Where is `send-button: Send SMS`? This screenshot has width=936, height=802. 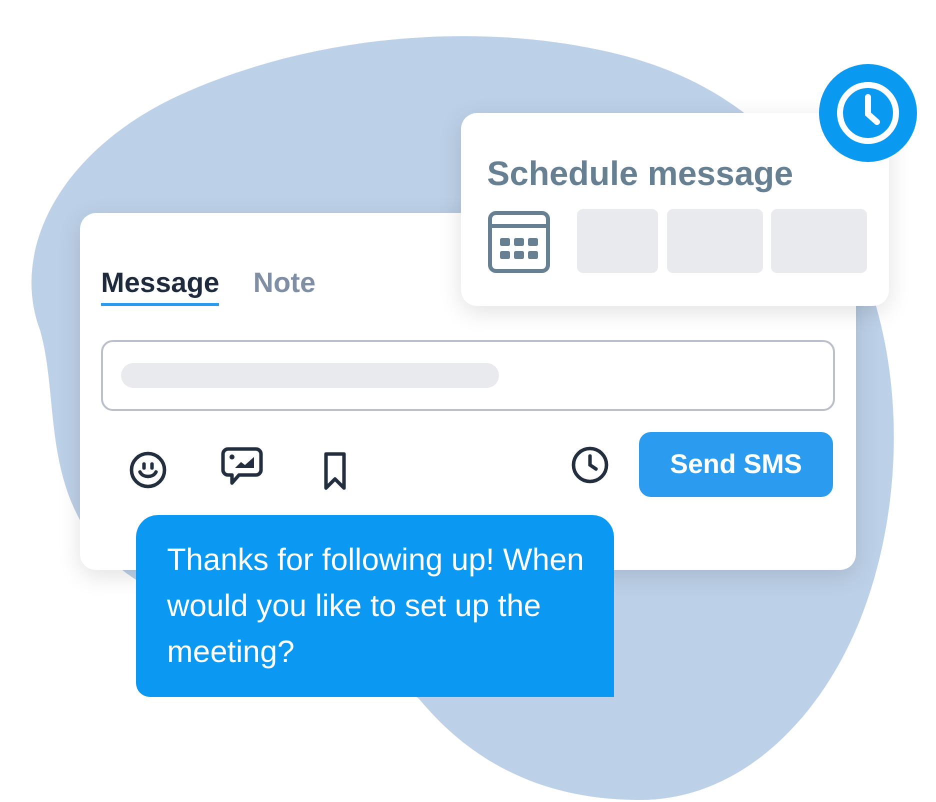
send-button: Send SMS is located at coordinates (736, 464).